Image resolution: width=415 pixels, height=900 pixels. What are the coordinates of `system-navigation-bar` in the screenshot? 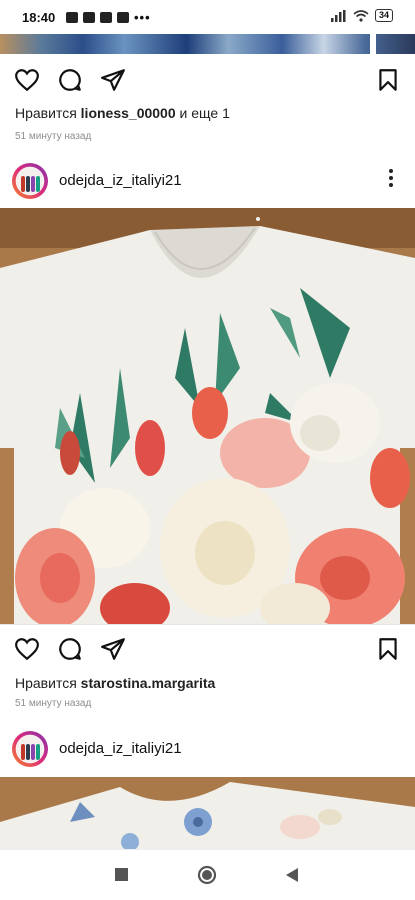 It's located at (207, 874).